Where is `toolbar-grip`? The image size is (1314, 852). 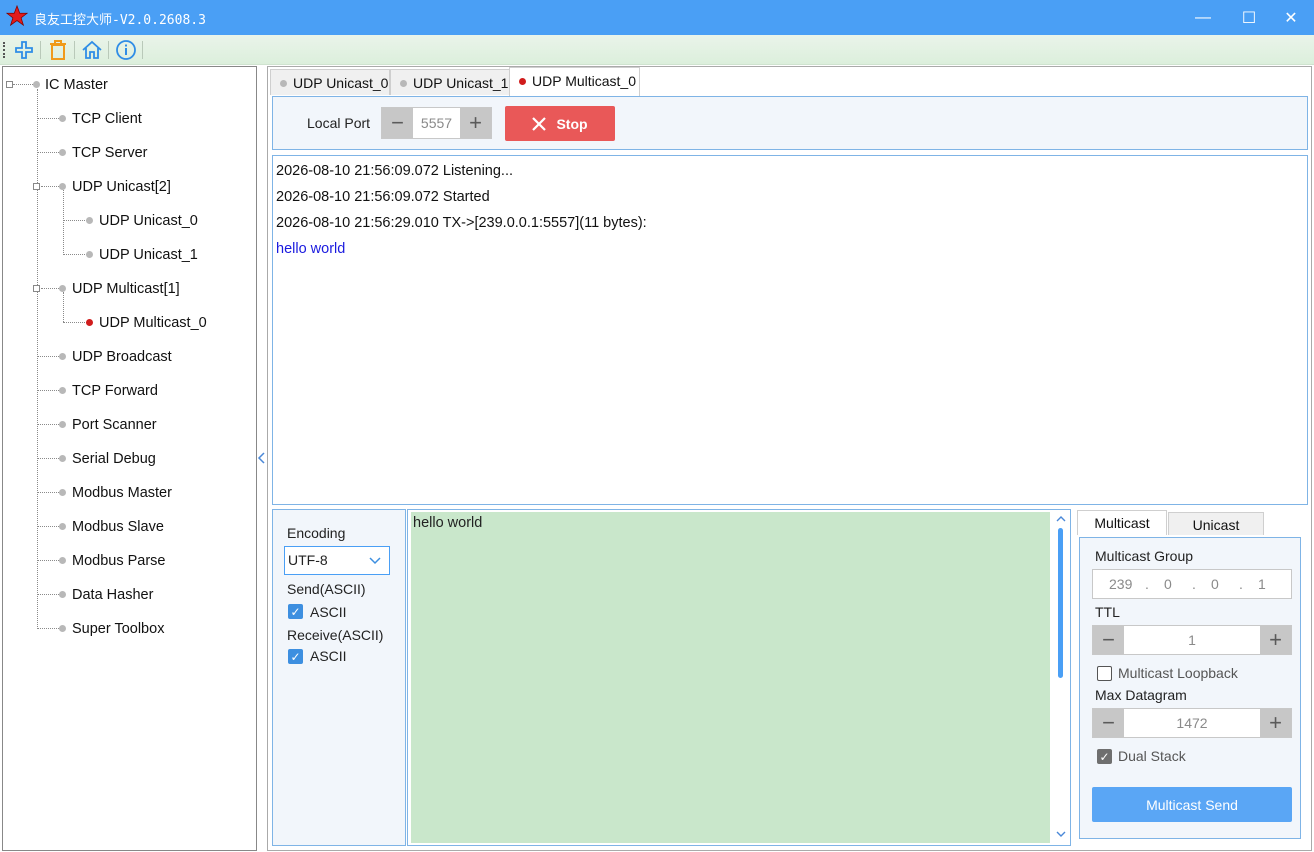 toolbar-grip is located at coordinates (4, 50).